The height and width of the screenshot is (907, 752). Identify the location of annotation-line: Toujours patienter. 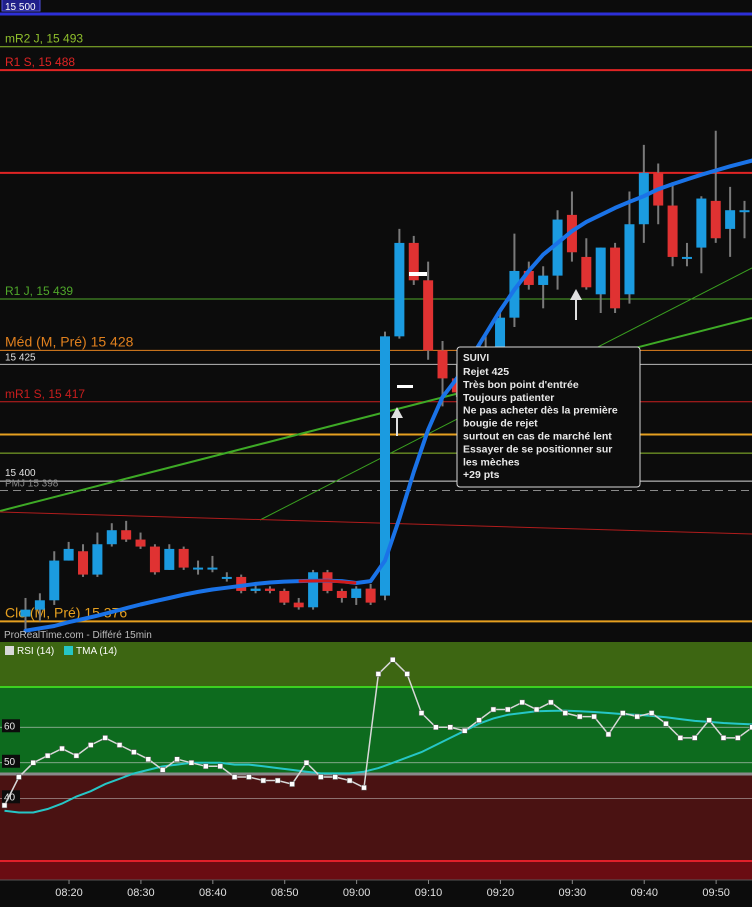
(508, 398).